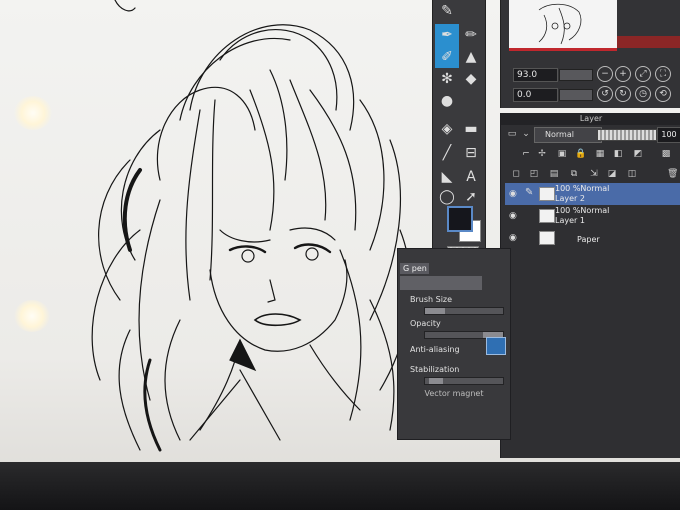 The width and height of the screenshot is (680, 510). What do you see at coordinates (588, 239) in the screenshot?
I see `layer-name: Paper` at bounding box center [588, 239].